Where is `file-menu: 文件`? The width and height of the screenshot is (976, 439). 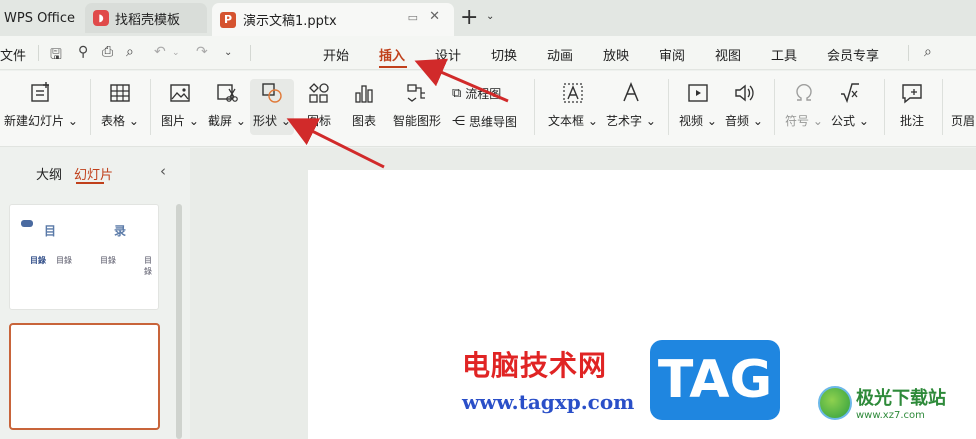 file-menu: 文件 is located at coordinates (13, 54).